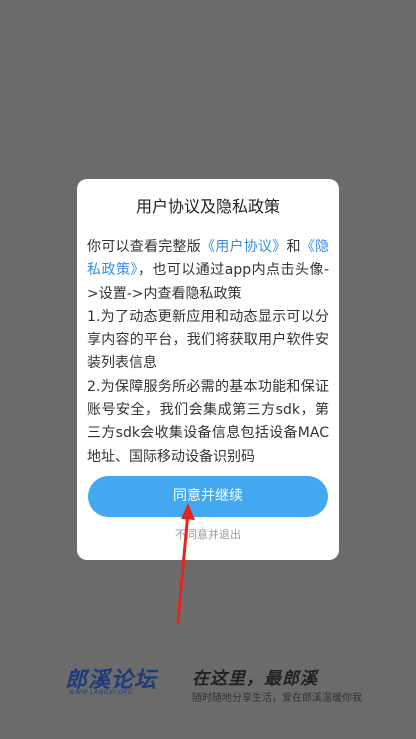  I want to click on dialog-title: 用户协议及隐私政策, so click(207, 206).